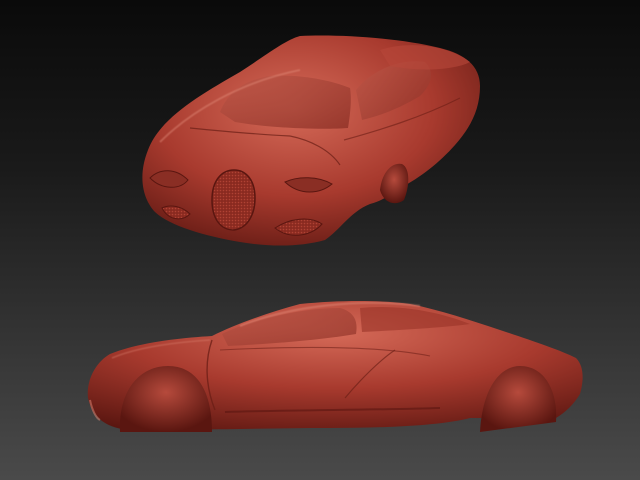  Describe the element at coordinates (233, 200) in the screenshot. I see `car-grille` at that location.